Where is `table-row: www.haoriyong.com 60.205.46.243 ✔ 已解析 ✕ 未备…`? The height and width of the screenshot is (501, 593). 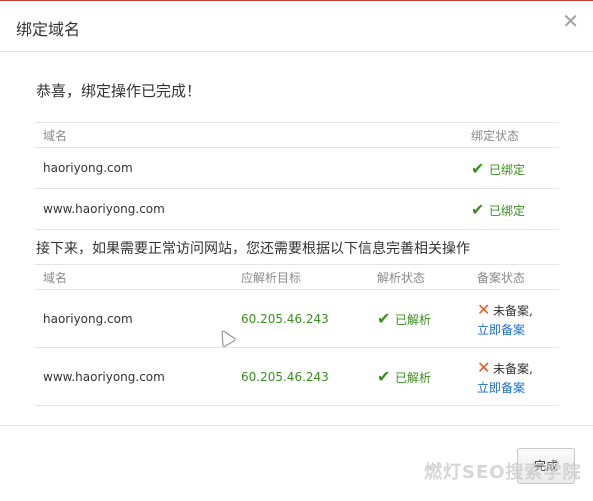 table-row: www.haoriyong.com 60.205.46.243 ✔ 已解析 ✕ 未备… is located at coordinates (297, 376).